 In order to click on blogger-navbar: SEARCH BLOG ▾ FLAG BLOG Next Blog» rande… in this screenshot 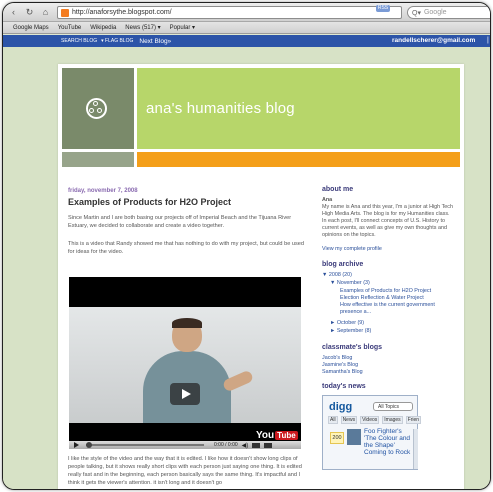, I will do `click(246, 41)`.